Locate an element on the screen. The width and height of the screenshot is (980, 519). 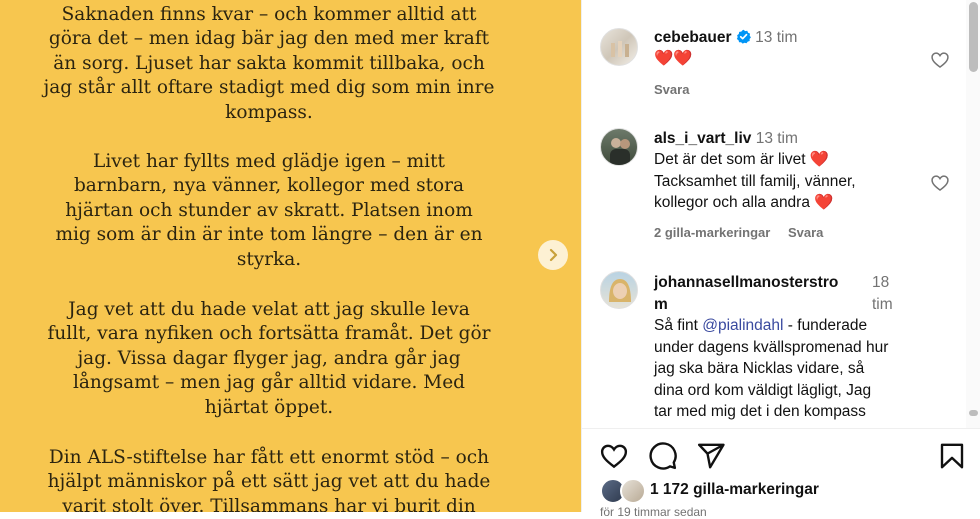
comment-username: johannasellmanosterstro m is located at coordinates (754, 293).